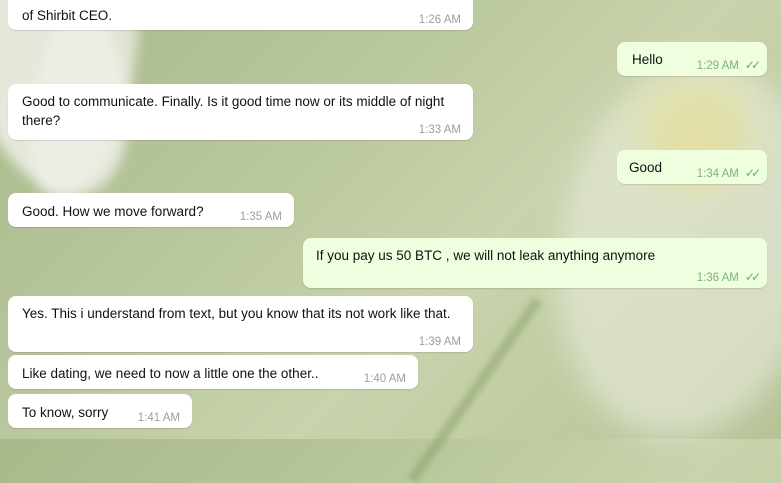 This screenshot has height=483, width=781. What do you see at coordinates (692, 167) in the screenshot?
I see `outgoing-message: Good 1:34 AM ✓✓` at bounding box center [692, 167].